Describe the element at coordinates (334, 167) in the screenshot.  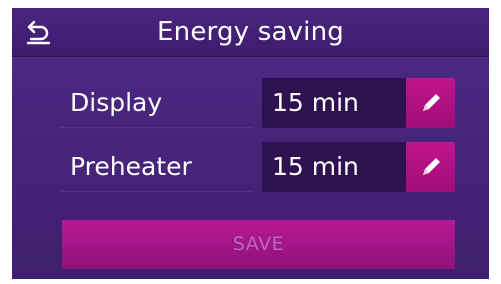
I see `preheater-value: 15 min` at that location.